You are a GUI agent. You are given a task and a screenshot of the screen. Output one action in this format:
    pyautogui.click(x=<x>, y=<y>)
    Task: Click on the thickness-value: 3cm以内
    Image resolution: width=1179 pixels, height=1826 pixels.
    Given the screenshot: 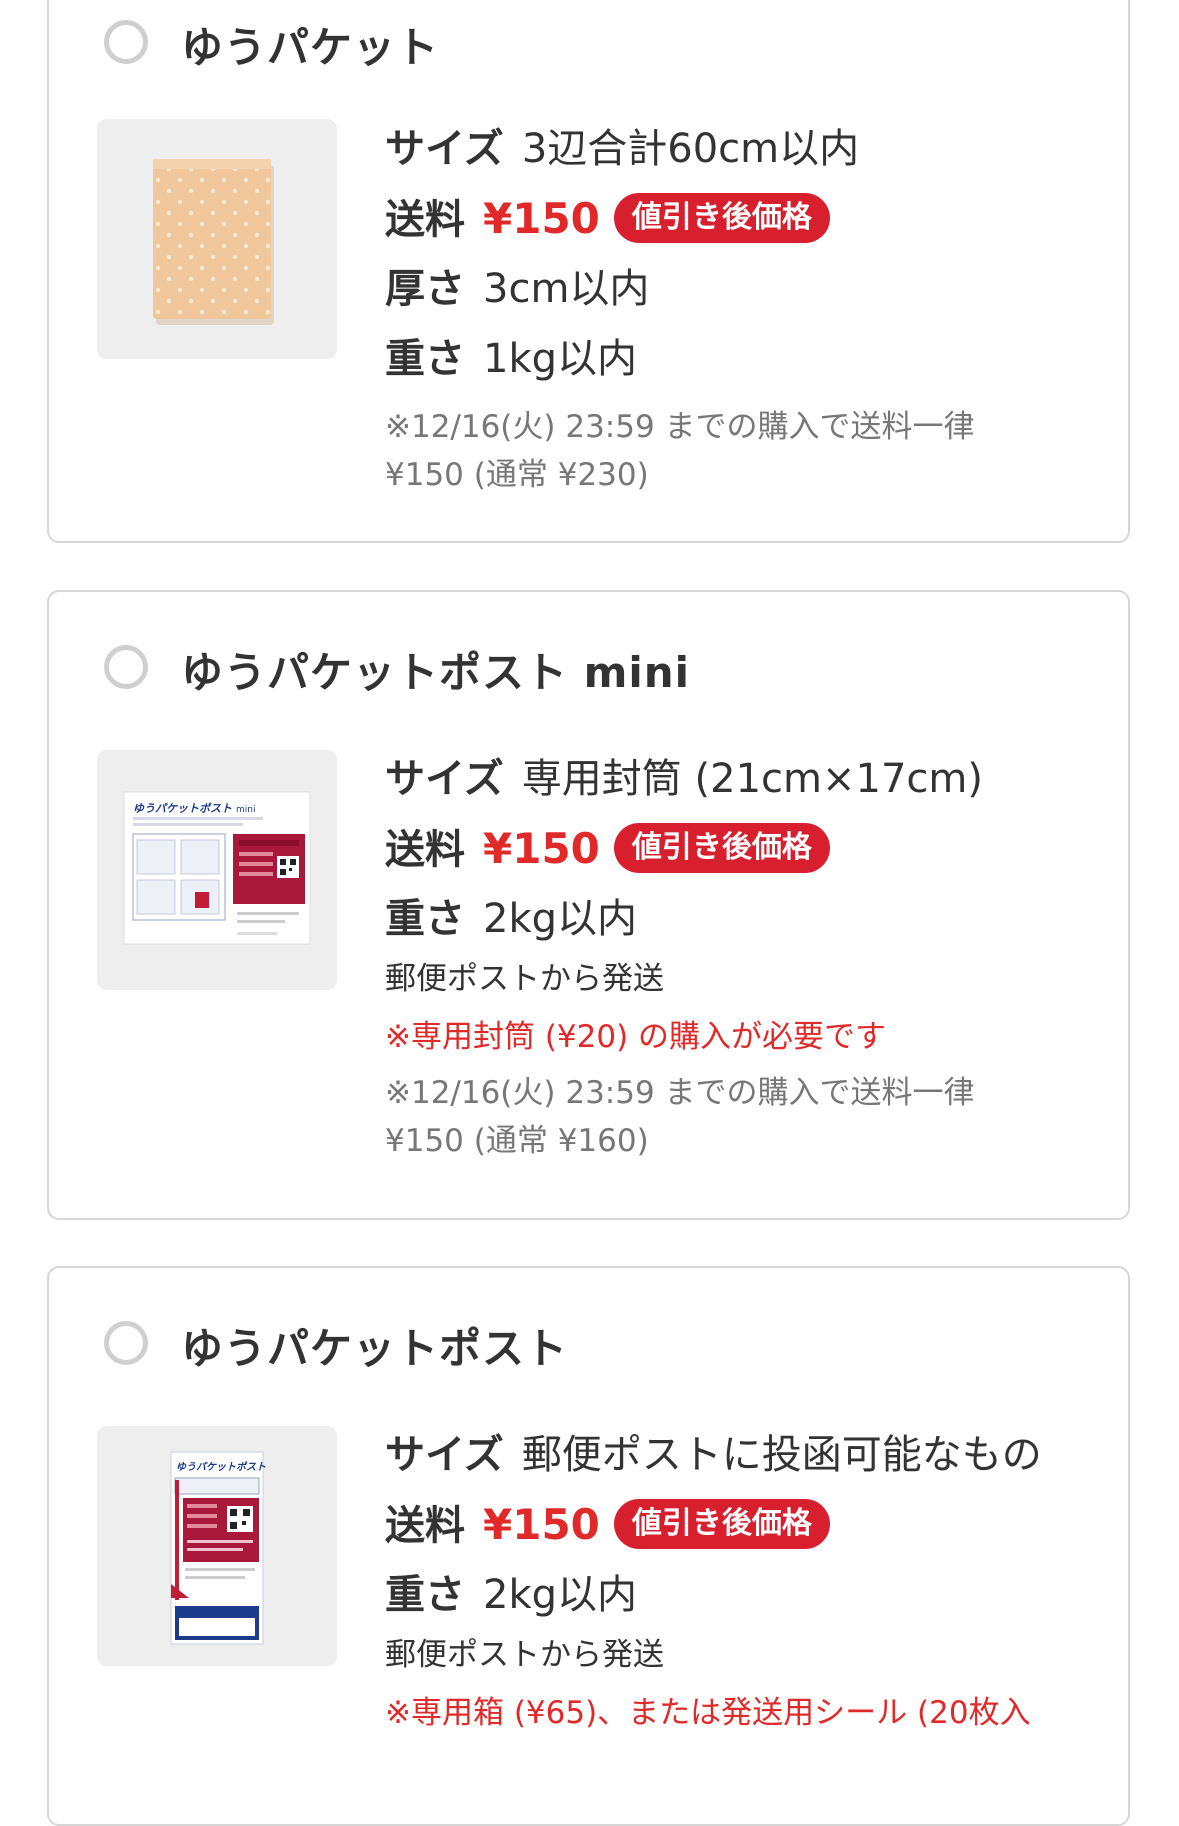 What is the action you would take?
    pyautogui.click(x=566, y=289)
    